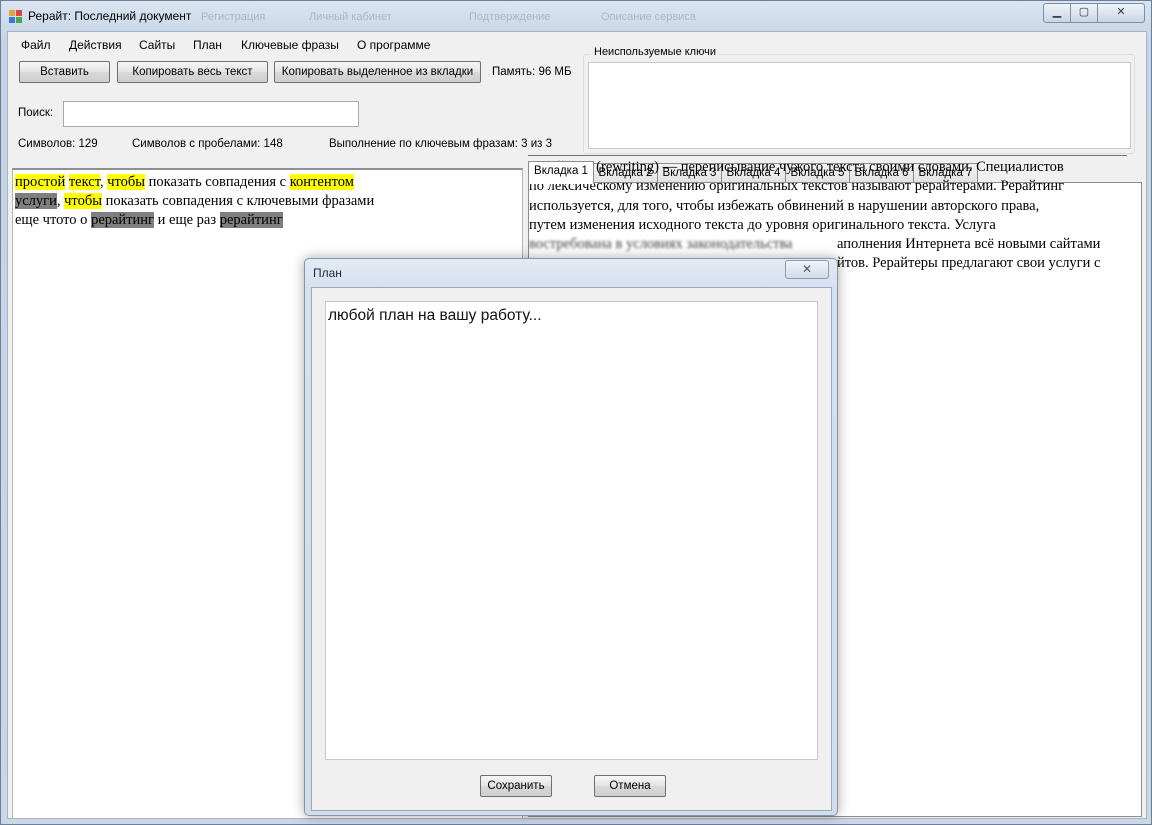 This screenshot has width=1152, height=825. What do you see at coordinates (1121, 13) in the screenshot?
I see `close-button: ✕` at bounding box center [1121, 13].